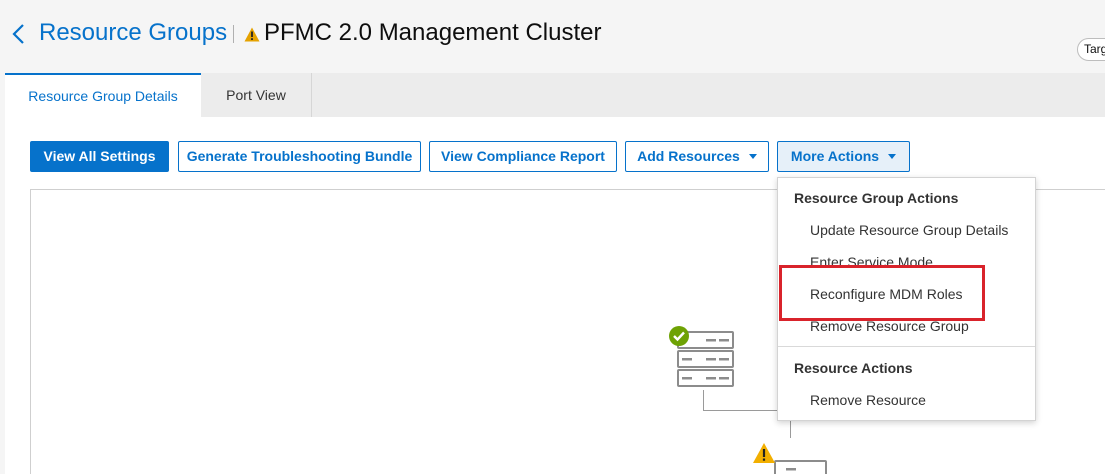 The height and width of the screenshot is (474, 1105). I want to click on menu-item-update-resource-group-details: Update Resource Group Details, so click(909, 230).